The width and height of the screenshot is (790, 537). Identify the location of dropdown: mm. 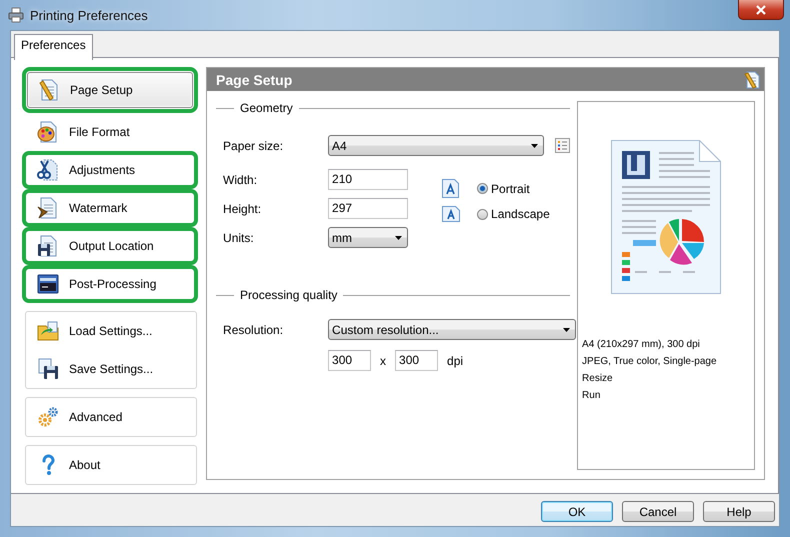
(368, 237).